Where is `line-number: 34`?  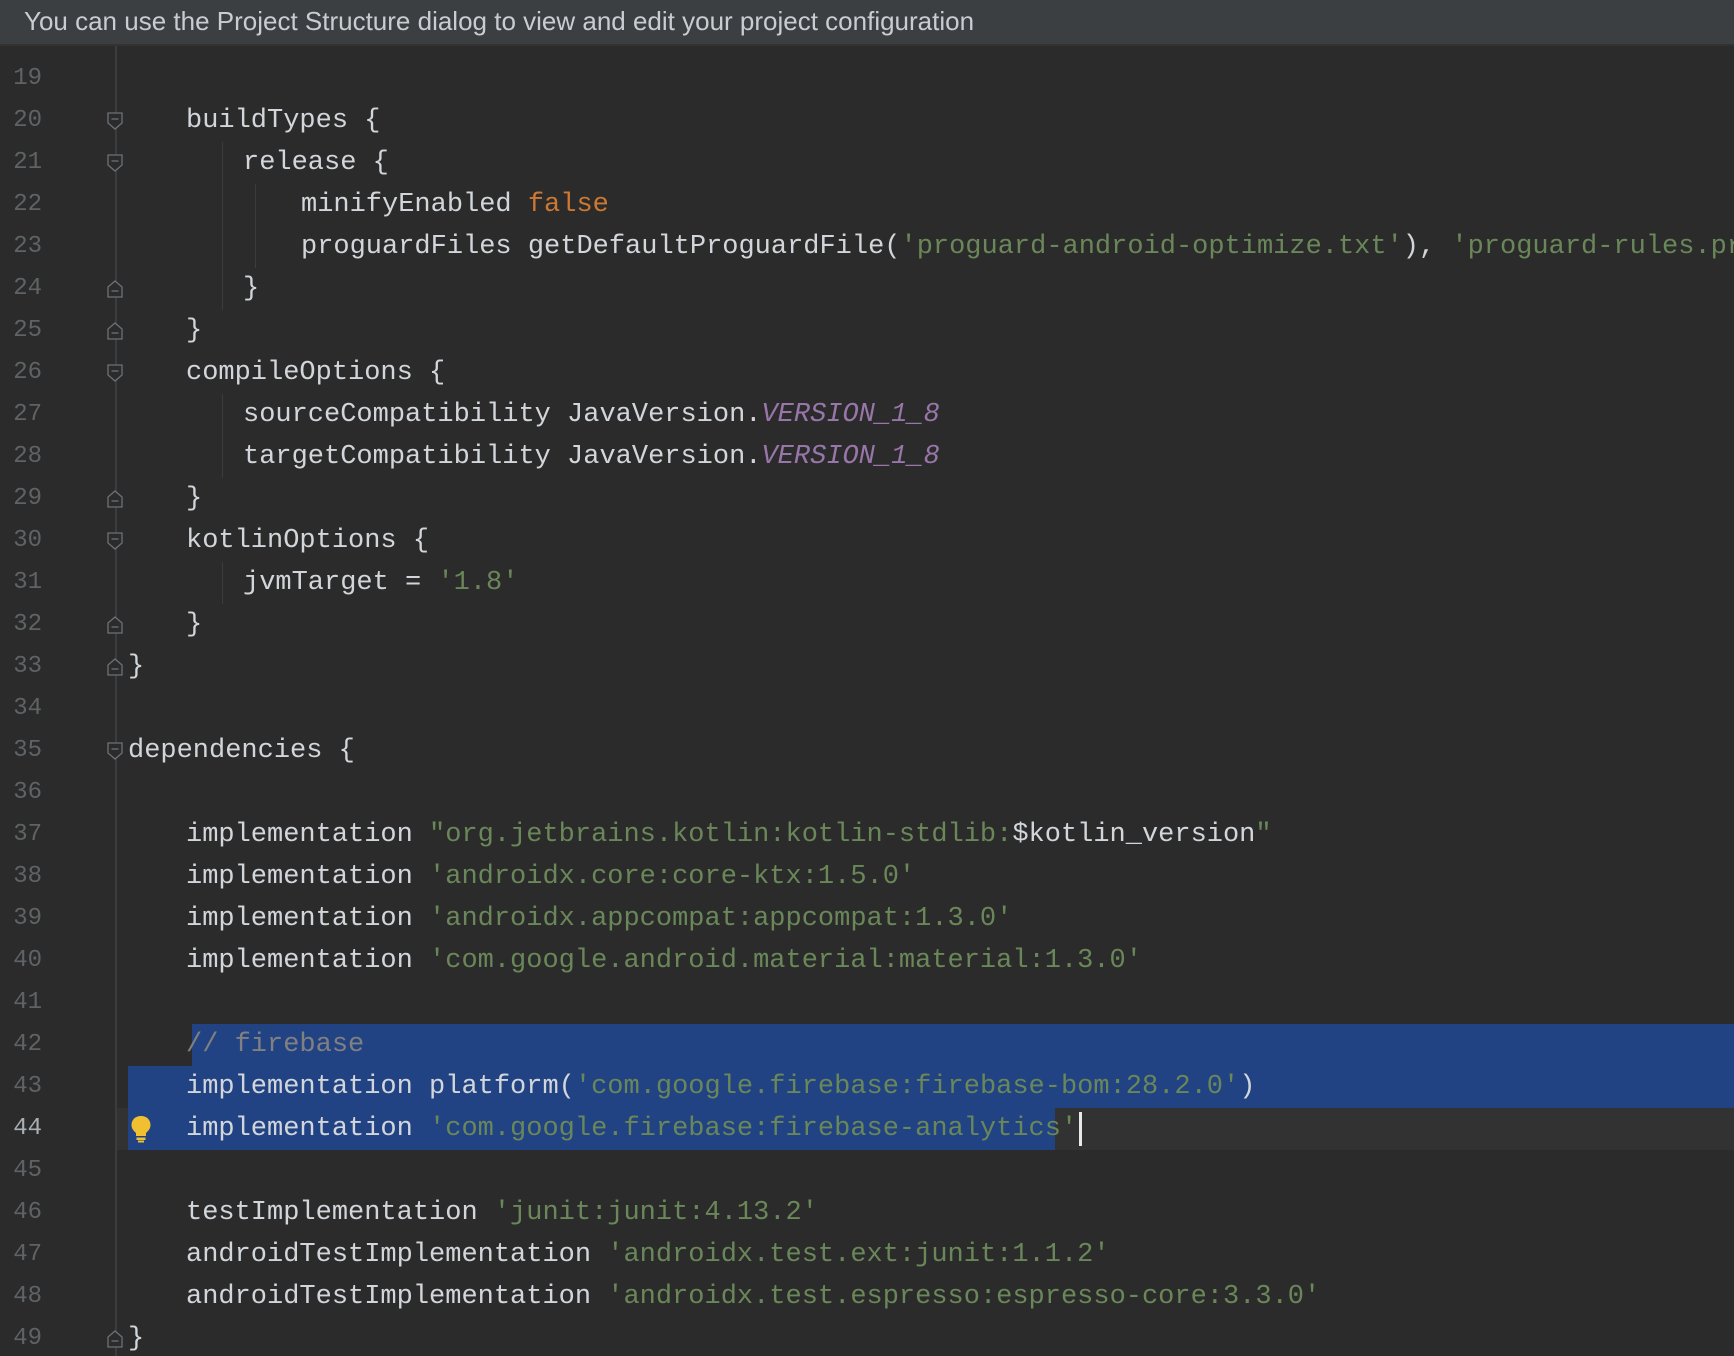
line-number: 34 is located at coordinates (27, 708).